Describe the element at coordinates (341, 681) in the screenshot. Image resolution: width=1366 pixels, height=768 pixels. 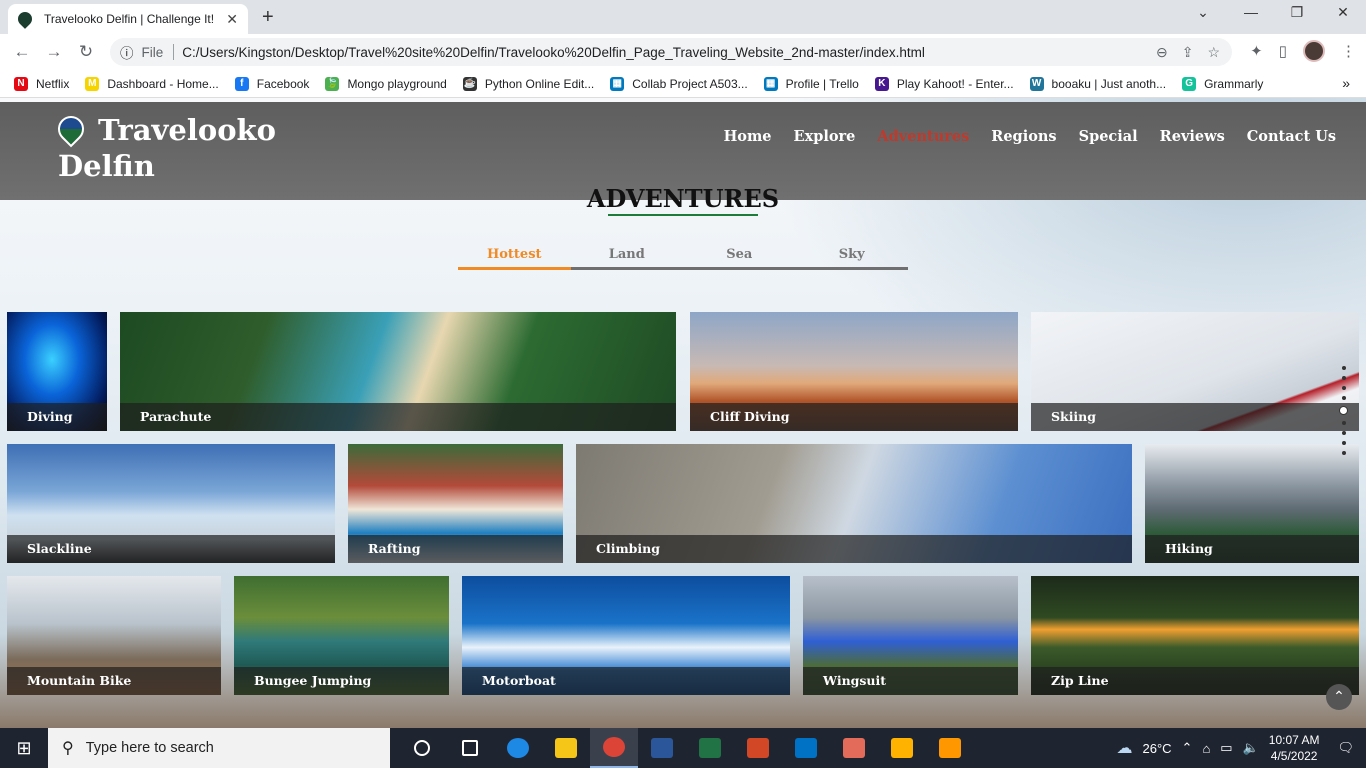
I see `adventure-card-label: Bungee Jumping` at that location.